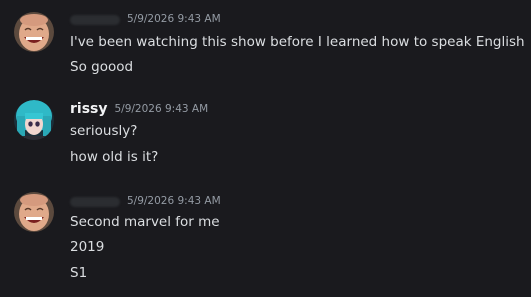 This screenshot has height=297, width=531. I want to click on message-text: seriously?, so click(104, 131).